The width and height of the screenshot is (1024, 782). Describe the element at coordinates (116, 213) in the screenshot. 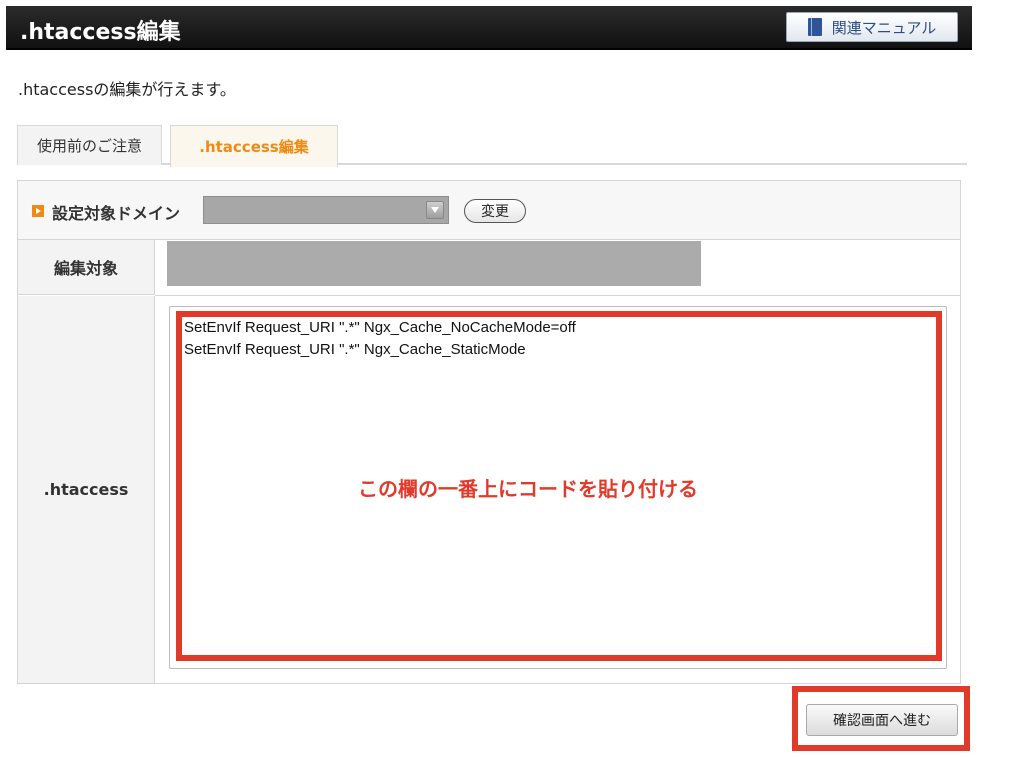

I see `domain-label: 設定対象ドメイン` at that location.